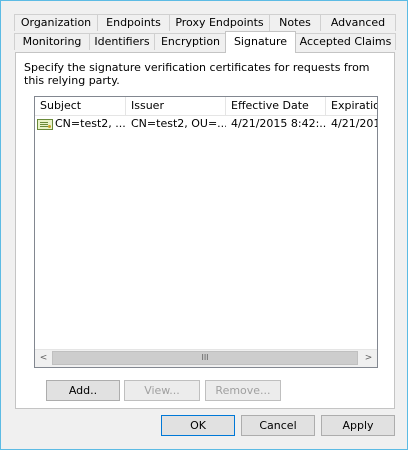 The width and height of the screenshot is (408, 450). Describe the element at coordinates (176, 106) in the screenshot. I see `column-header-issuer: Issuer` at that location.